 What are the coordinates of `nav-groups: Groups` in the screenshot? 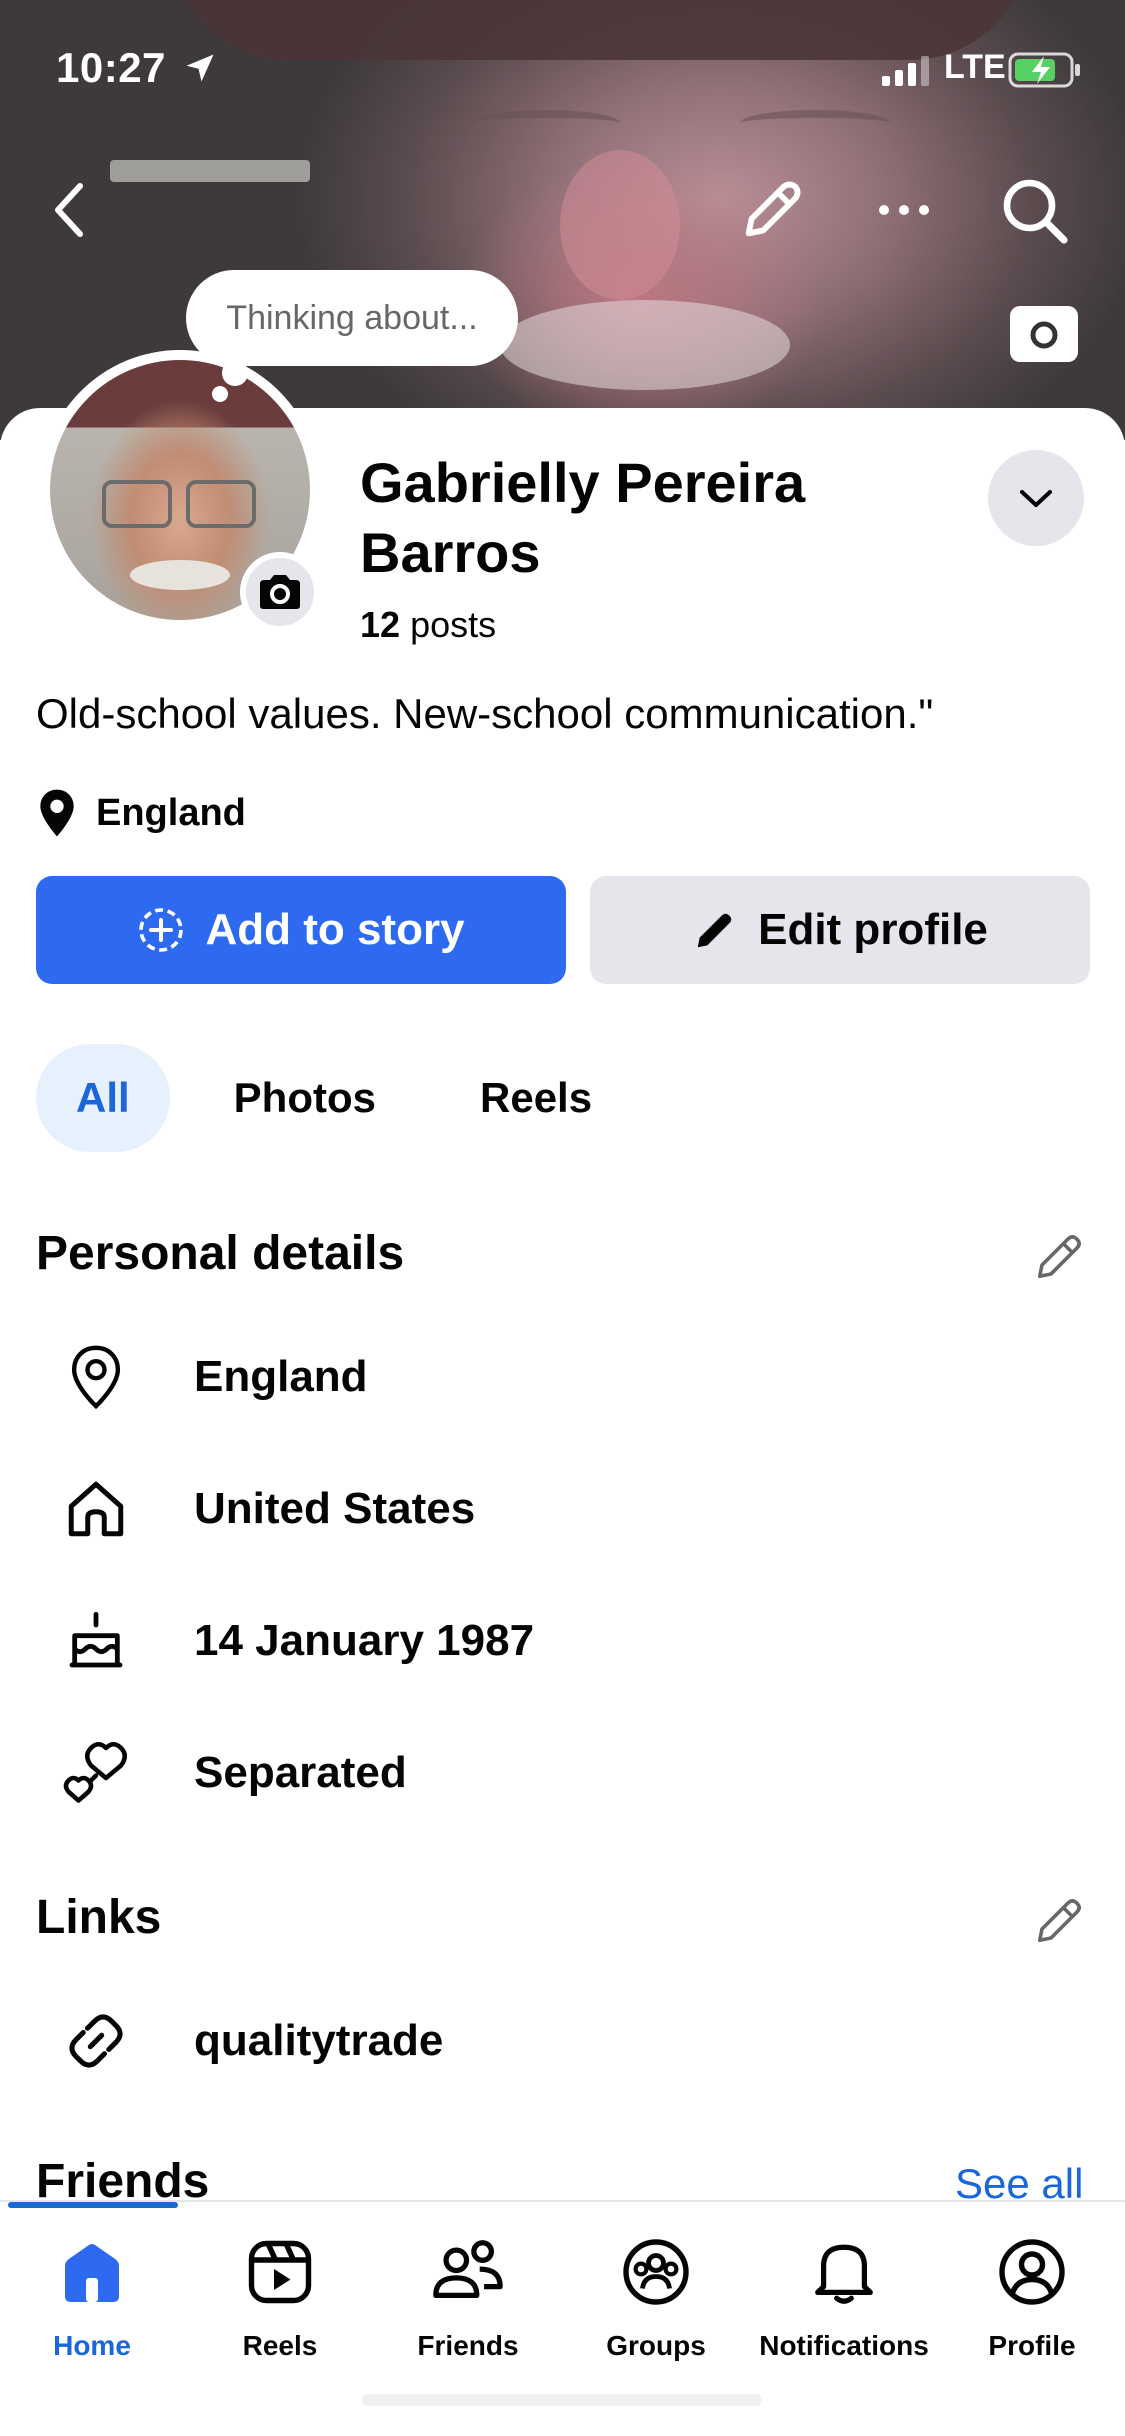 It's located at (656, 2297).